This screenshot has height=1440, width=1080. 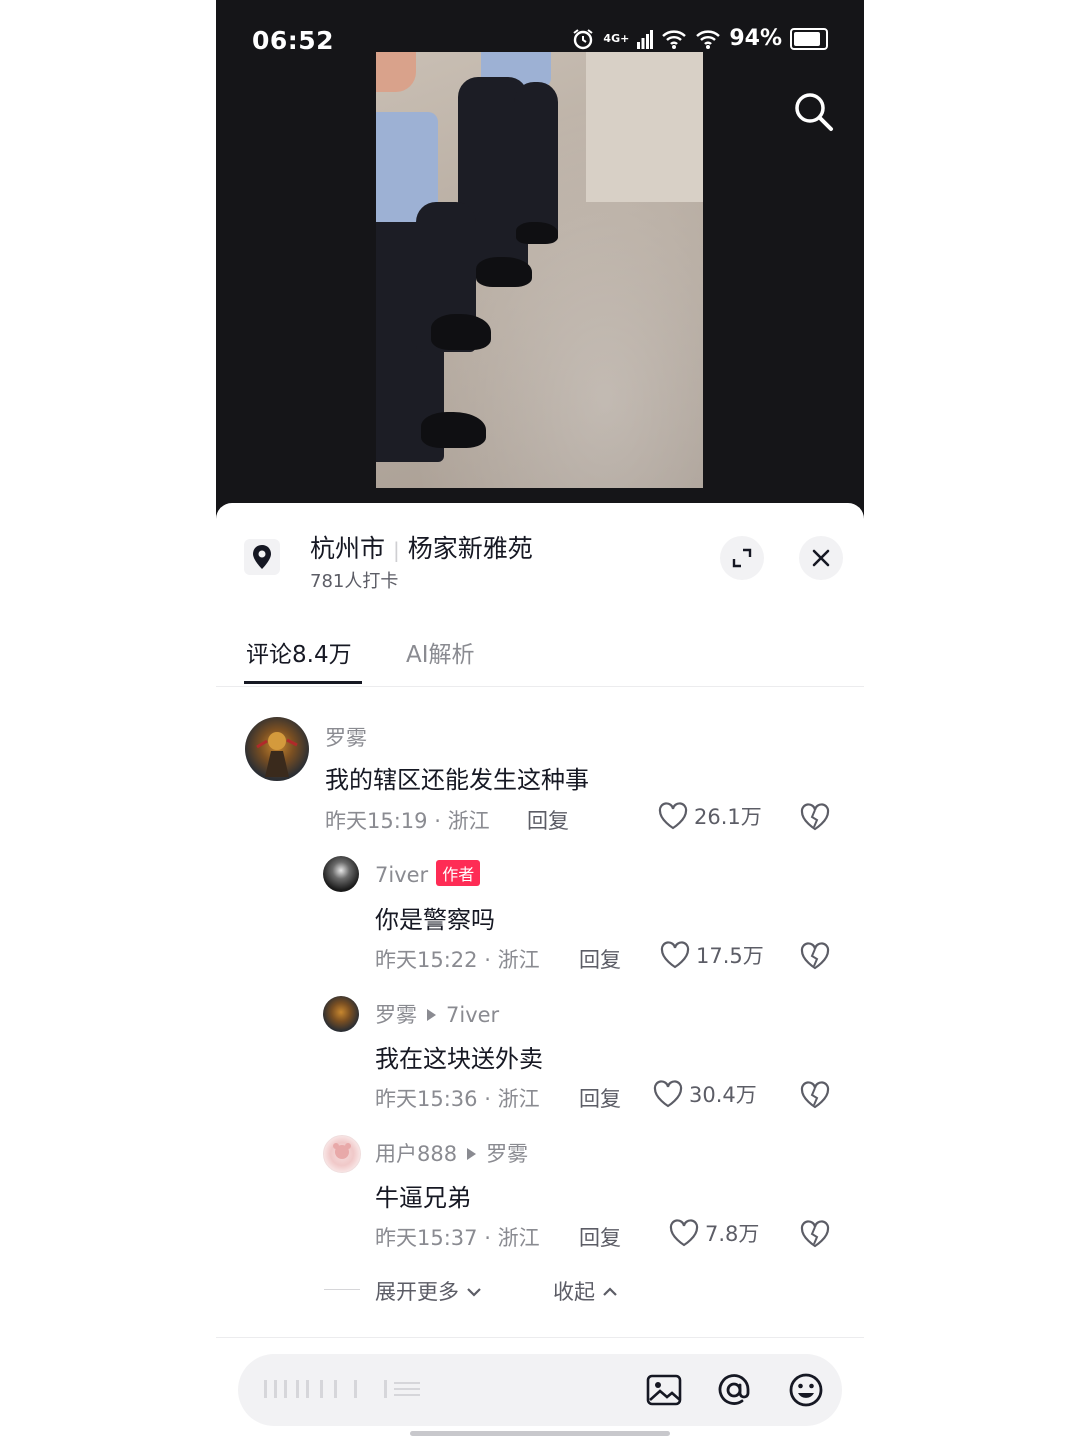 I want to click on bottom-divider, so click(x=540, y=1337).